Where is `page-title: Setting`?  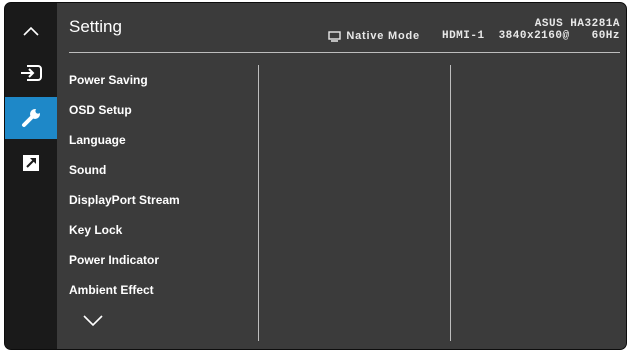
page-title: Setting is located at coordinates (95, 26).